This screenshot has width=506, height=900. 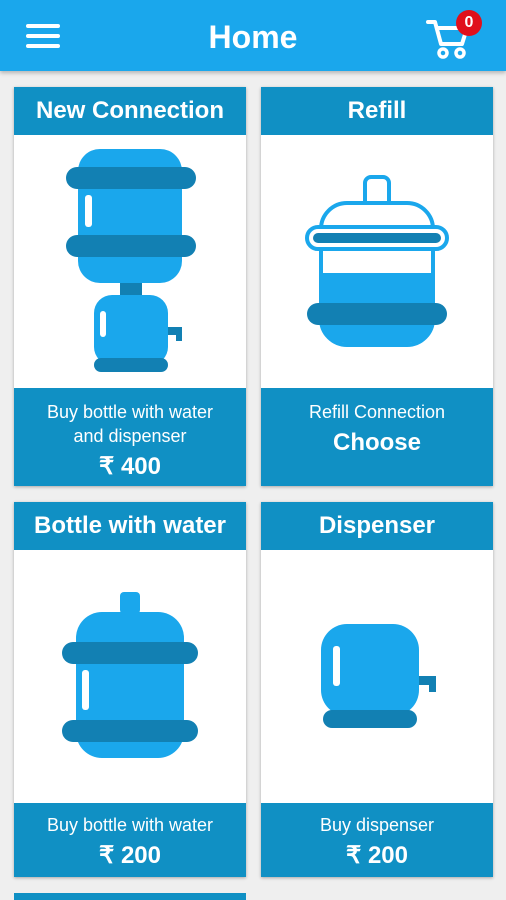 What do you see at coordinates (130, 424) in the screenshot?
I see `card-description: Buy bottle with water and dispenser` at bounding box center [130, 424].